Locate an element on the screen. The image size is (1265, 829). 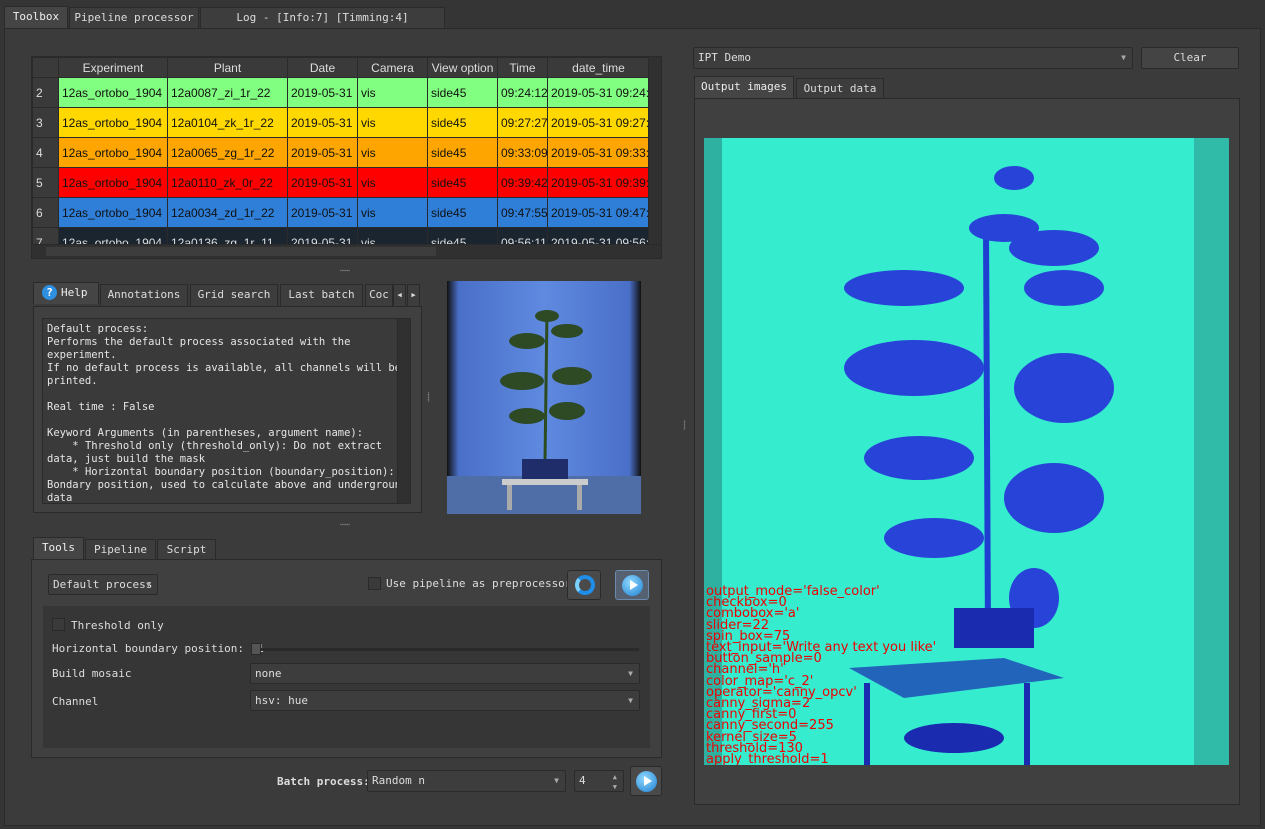
tab-output-images: Output images is located at coordinates (744, 87).